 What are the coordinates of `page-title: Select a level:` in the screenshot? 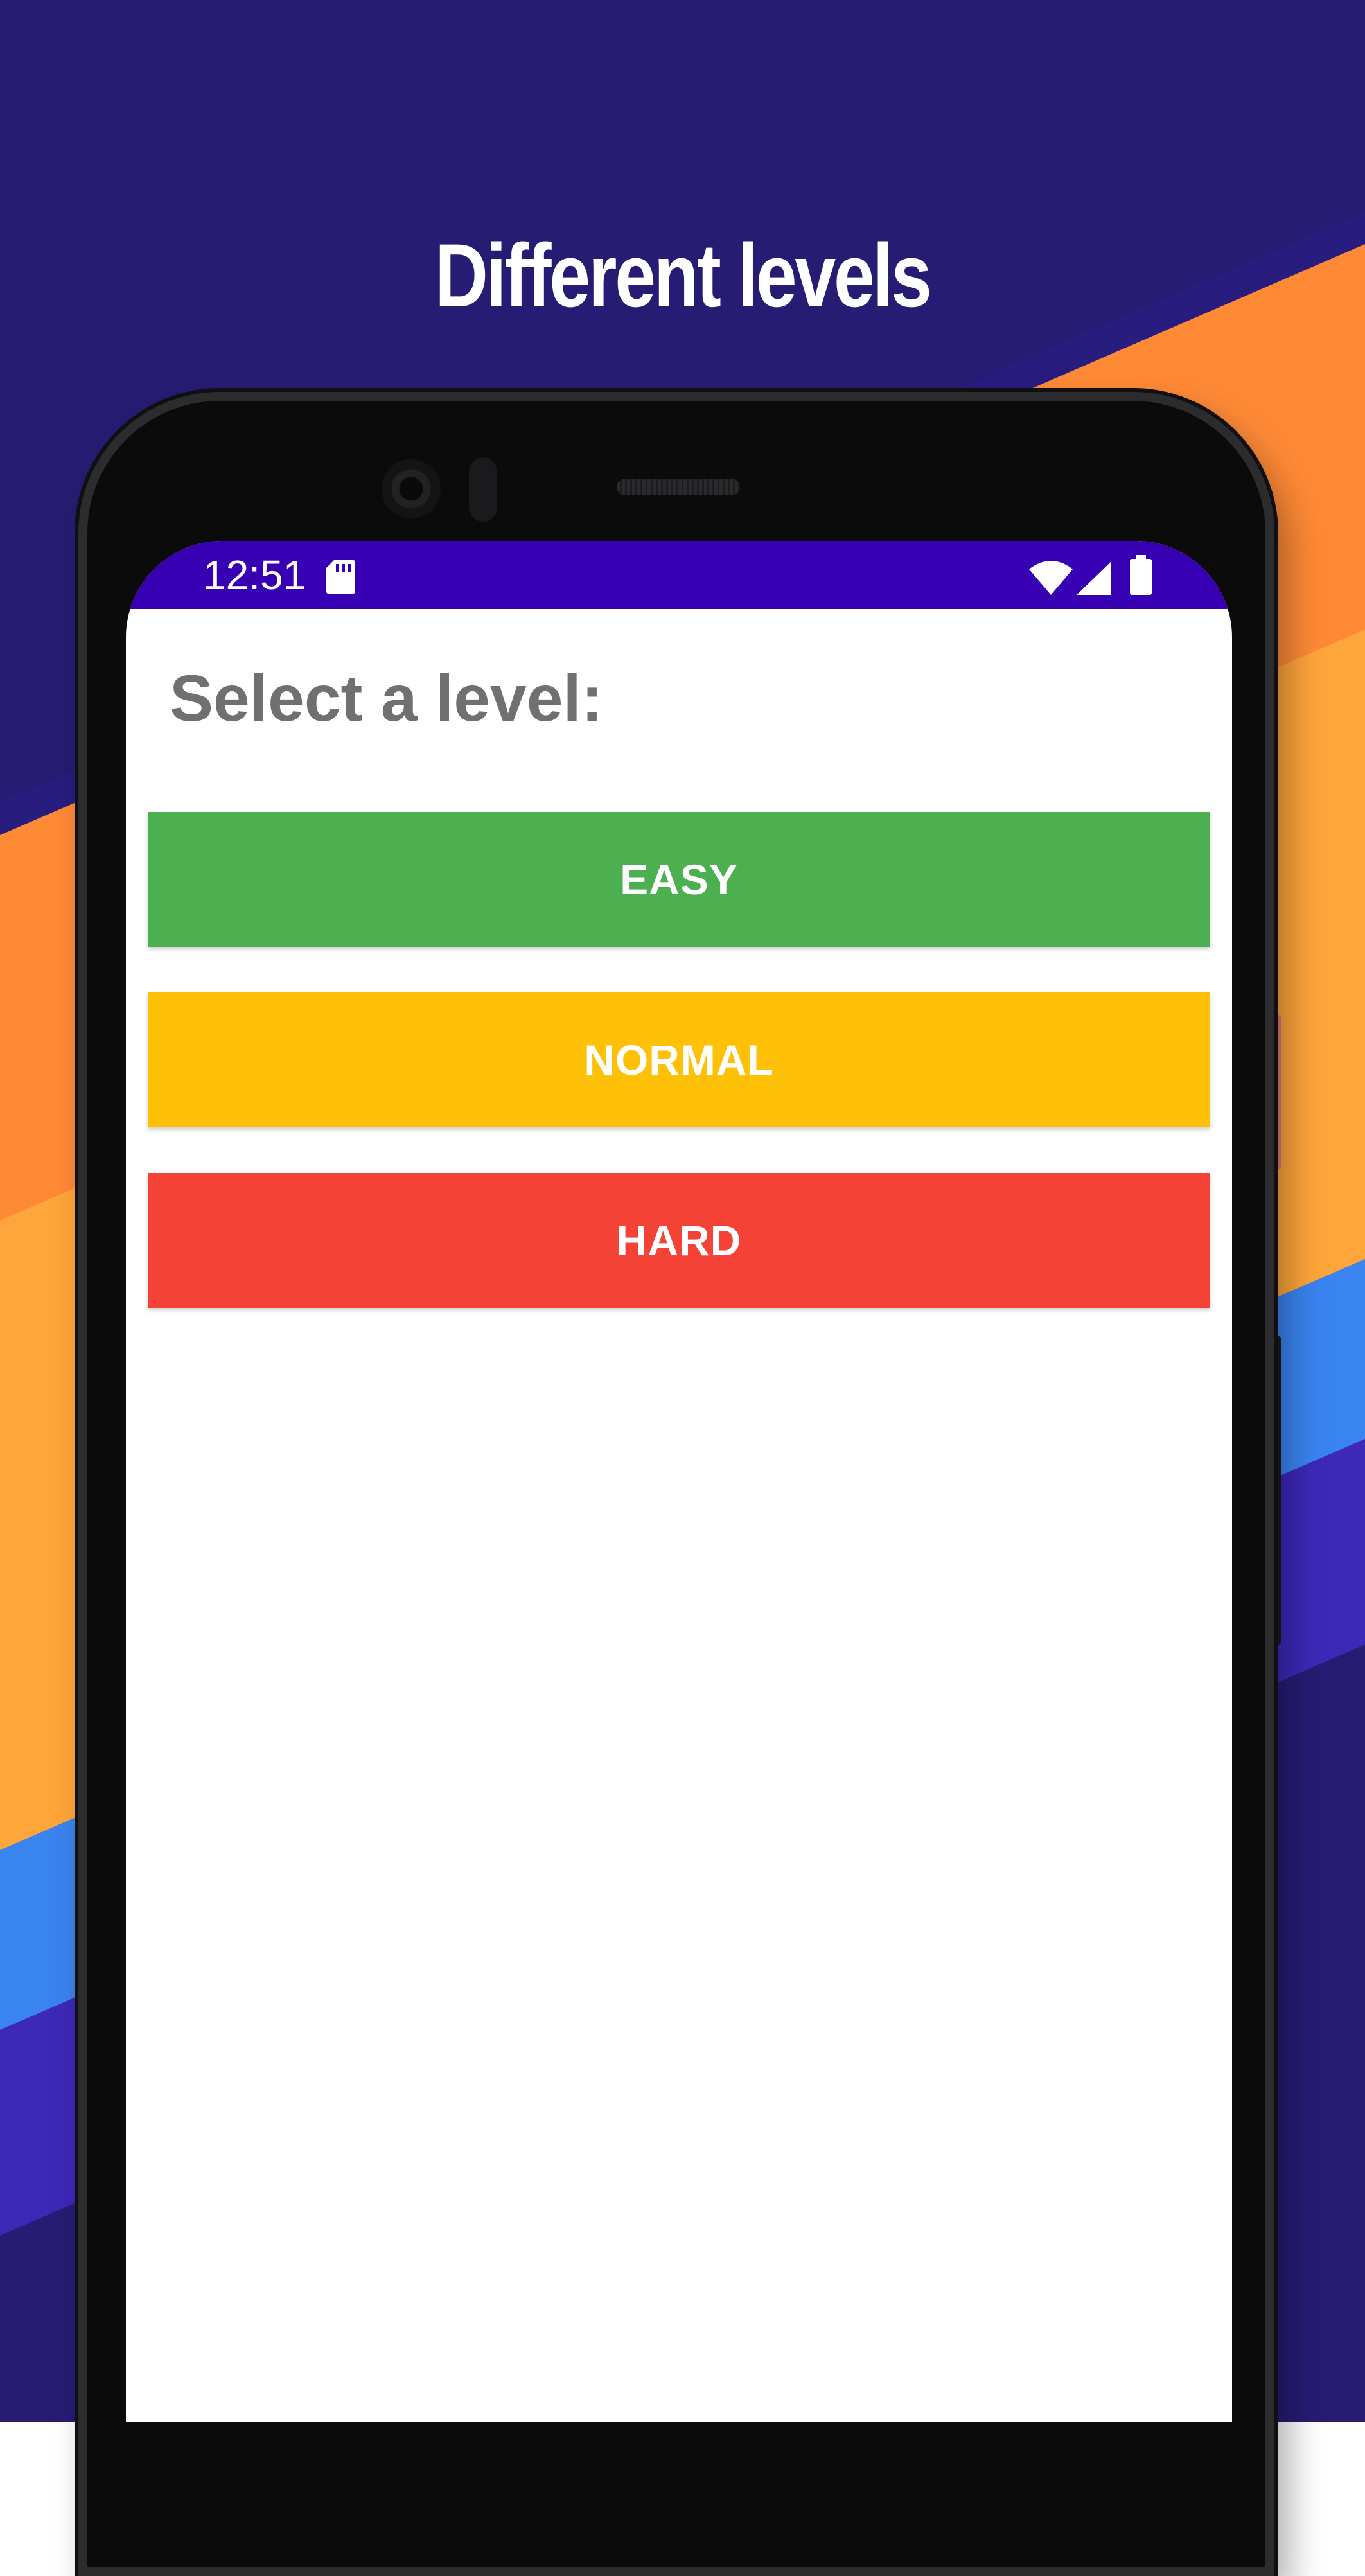 It's located at (386, 698).